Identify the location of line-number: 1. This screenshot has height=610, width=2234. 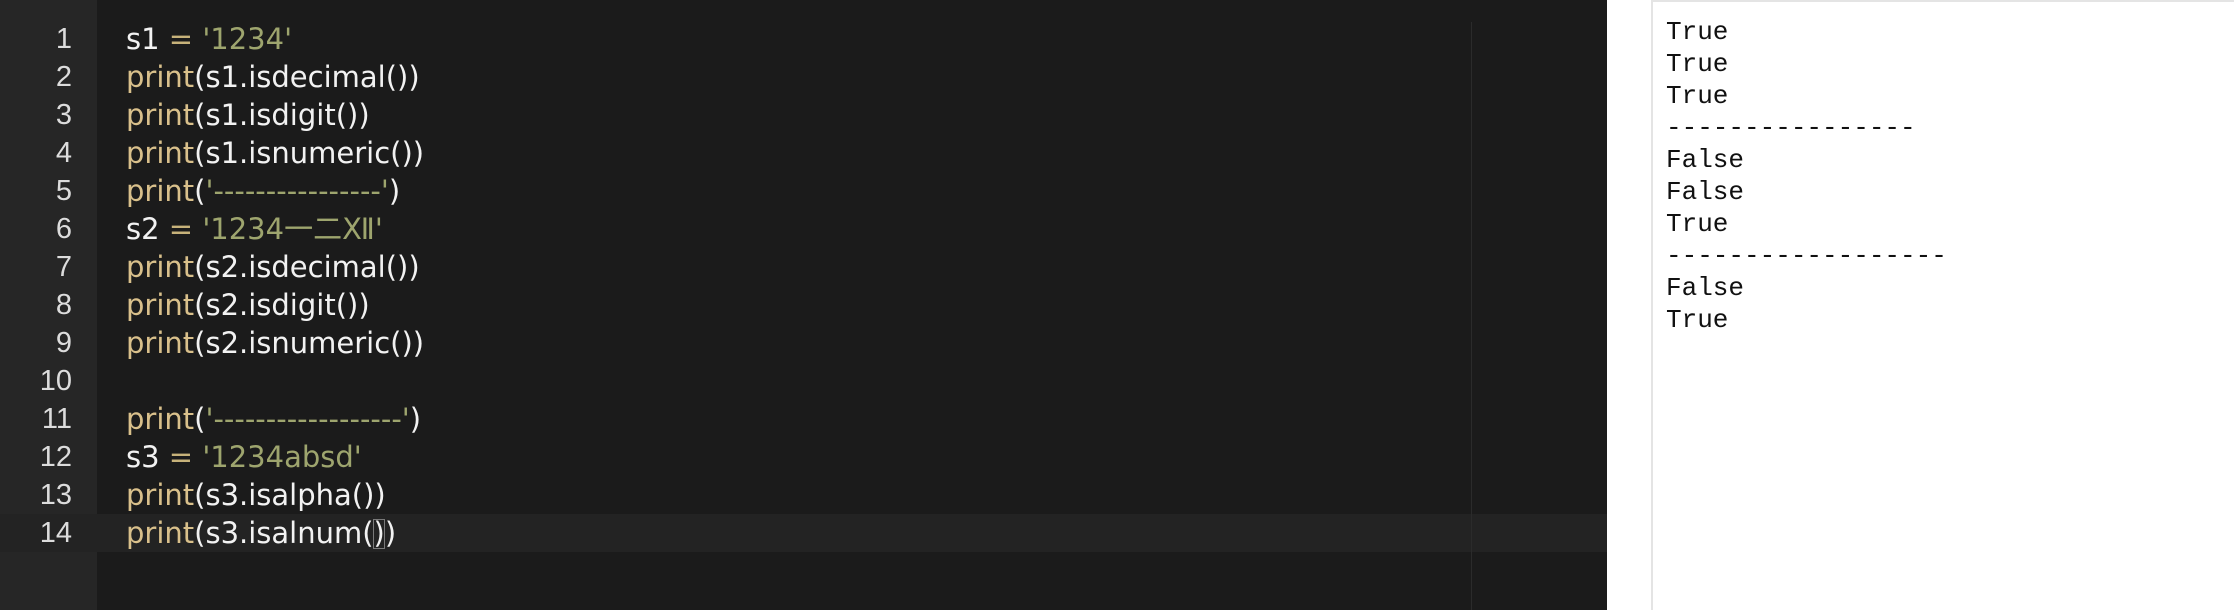
(63, 39).